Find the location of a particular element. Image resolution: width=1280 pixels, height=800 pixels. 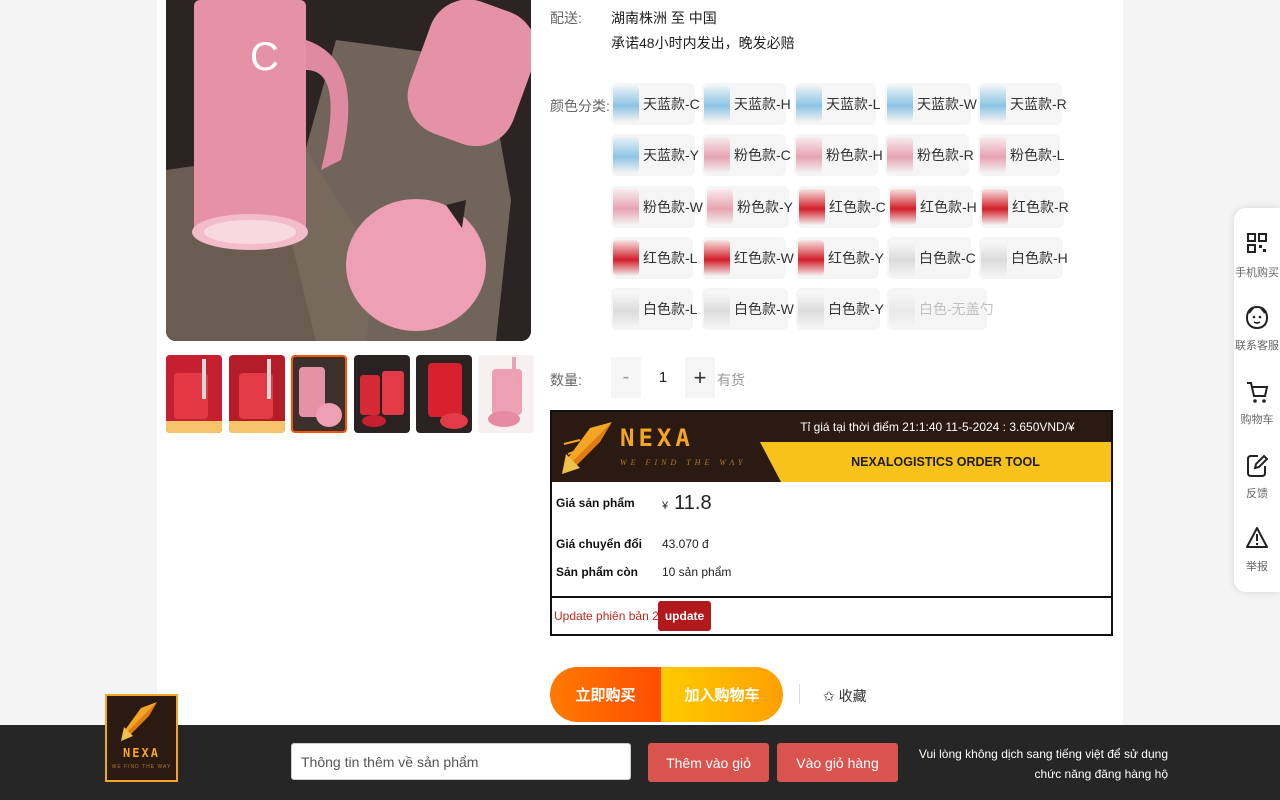

order-tool-title: NEXALOGISTICS ORDER TOOL is located at coordinates (935, 462).